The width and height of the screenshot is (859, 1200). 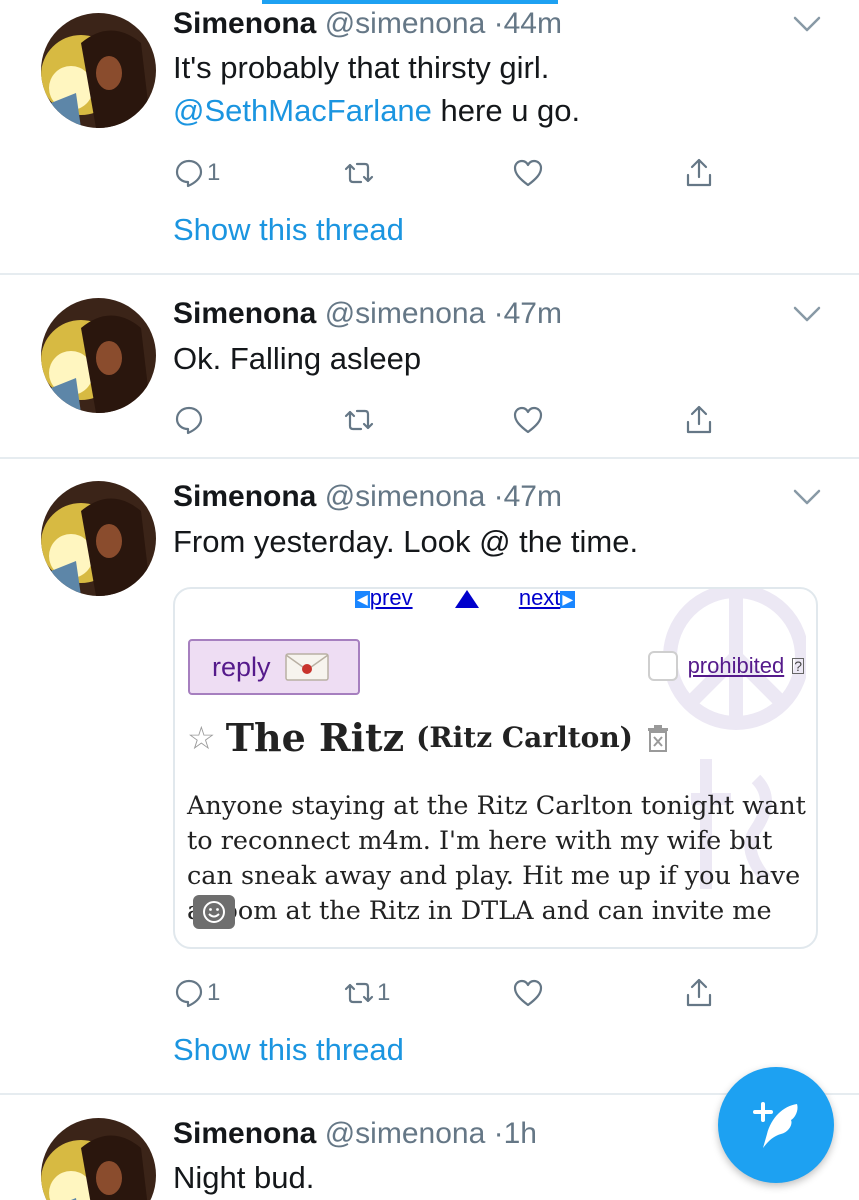 I want to click on tweet-header: Simenona @simenona ·44m, so click(x=367, y=24).